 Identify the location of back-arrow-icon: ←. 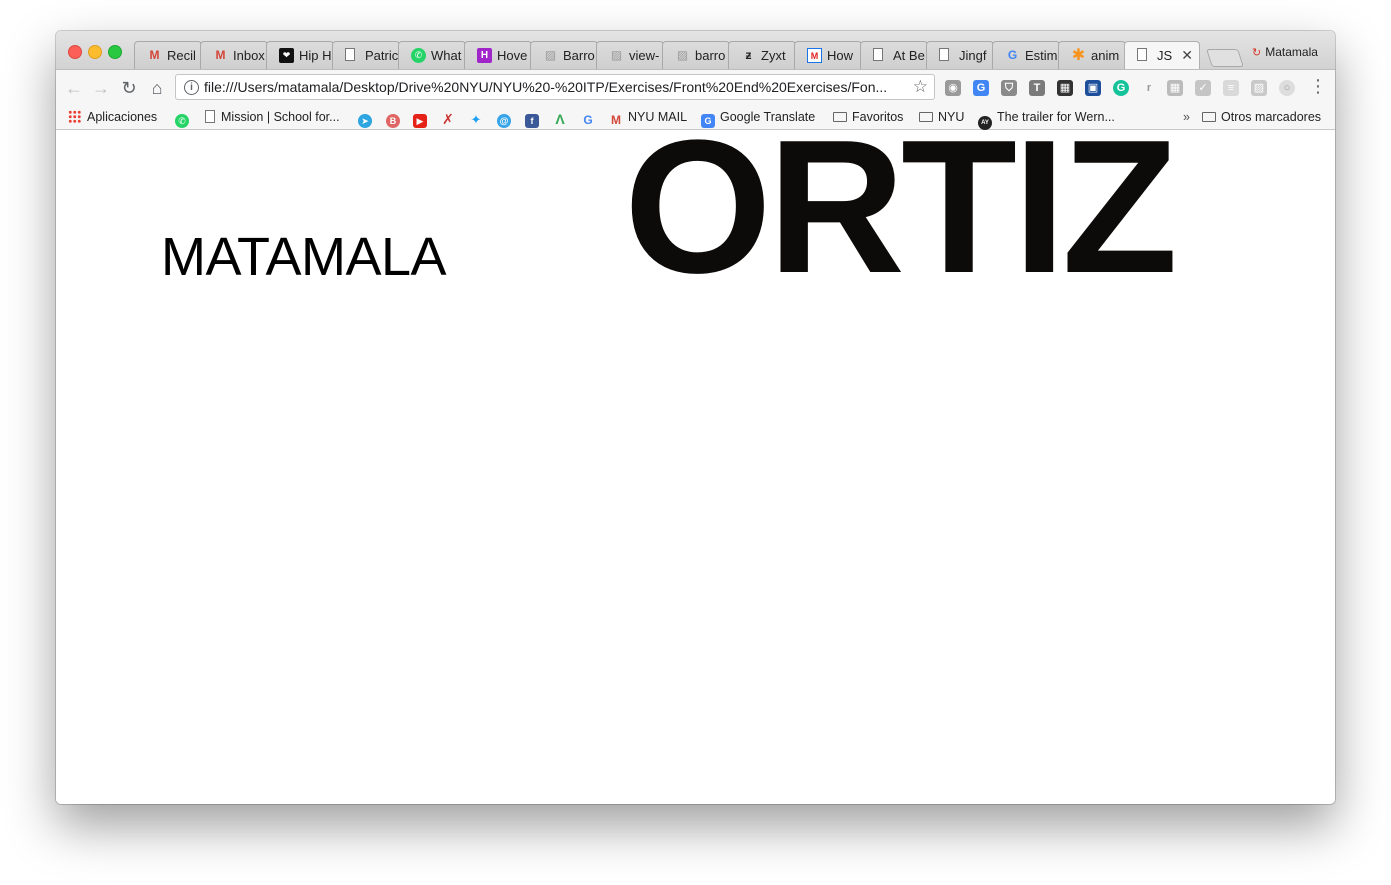
(74, 88).